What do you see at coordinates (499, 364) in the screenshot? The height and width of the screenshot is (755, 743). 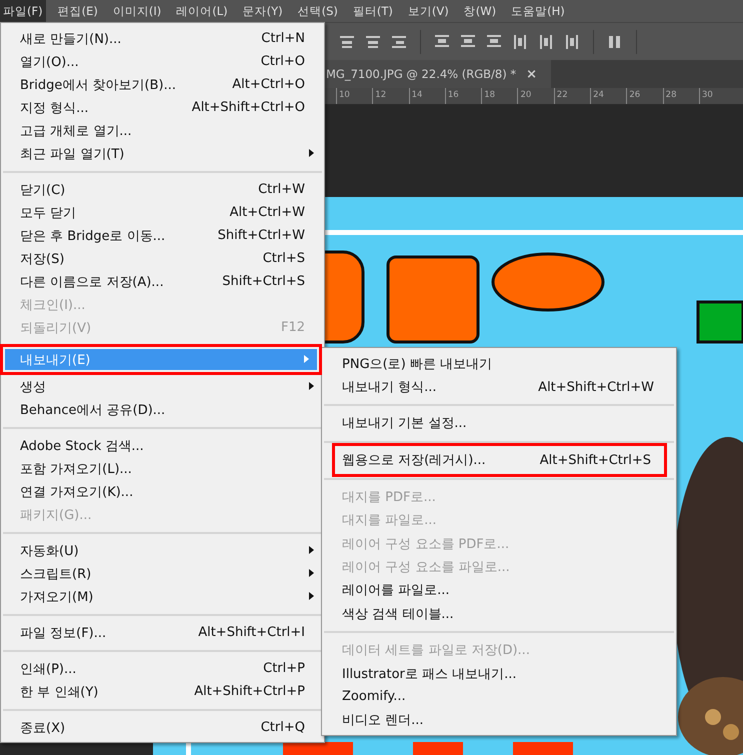 I see `menu-item: PNG으(로) 빠른 내보내기` at bounding box center [499, 364].